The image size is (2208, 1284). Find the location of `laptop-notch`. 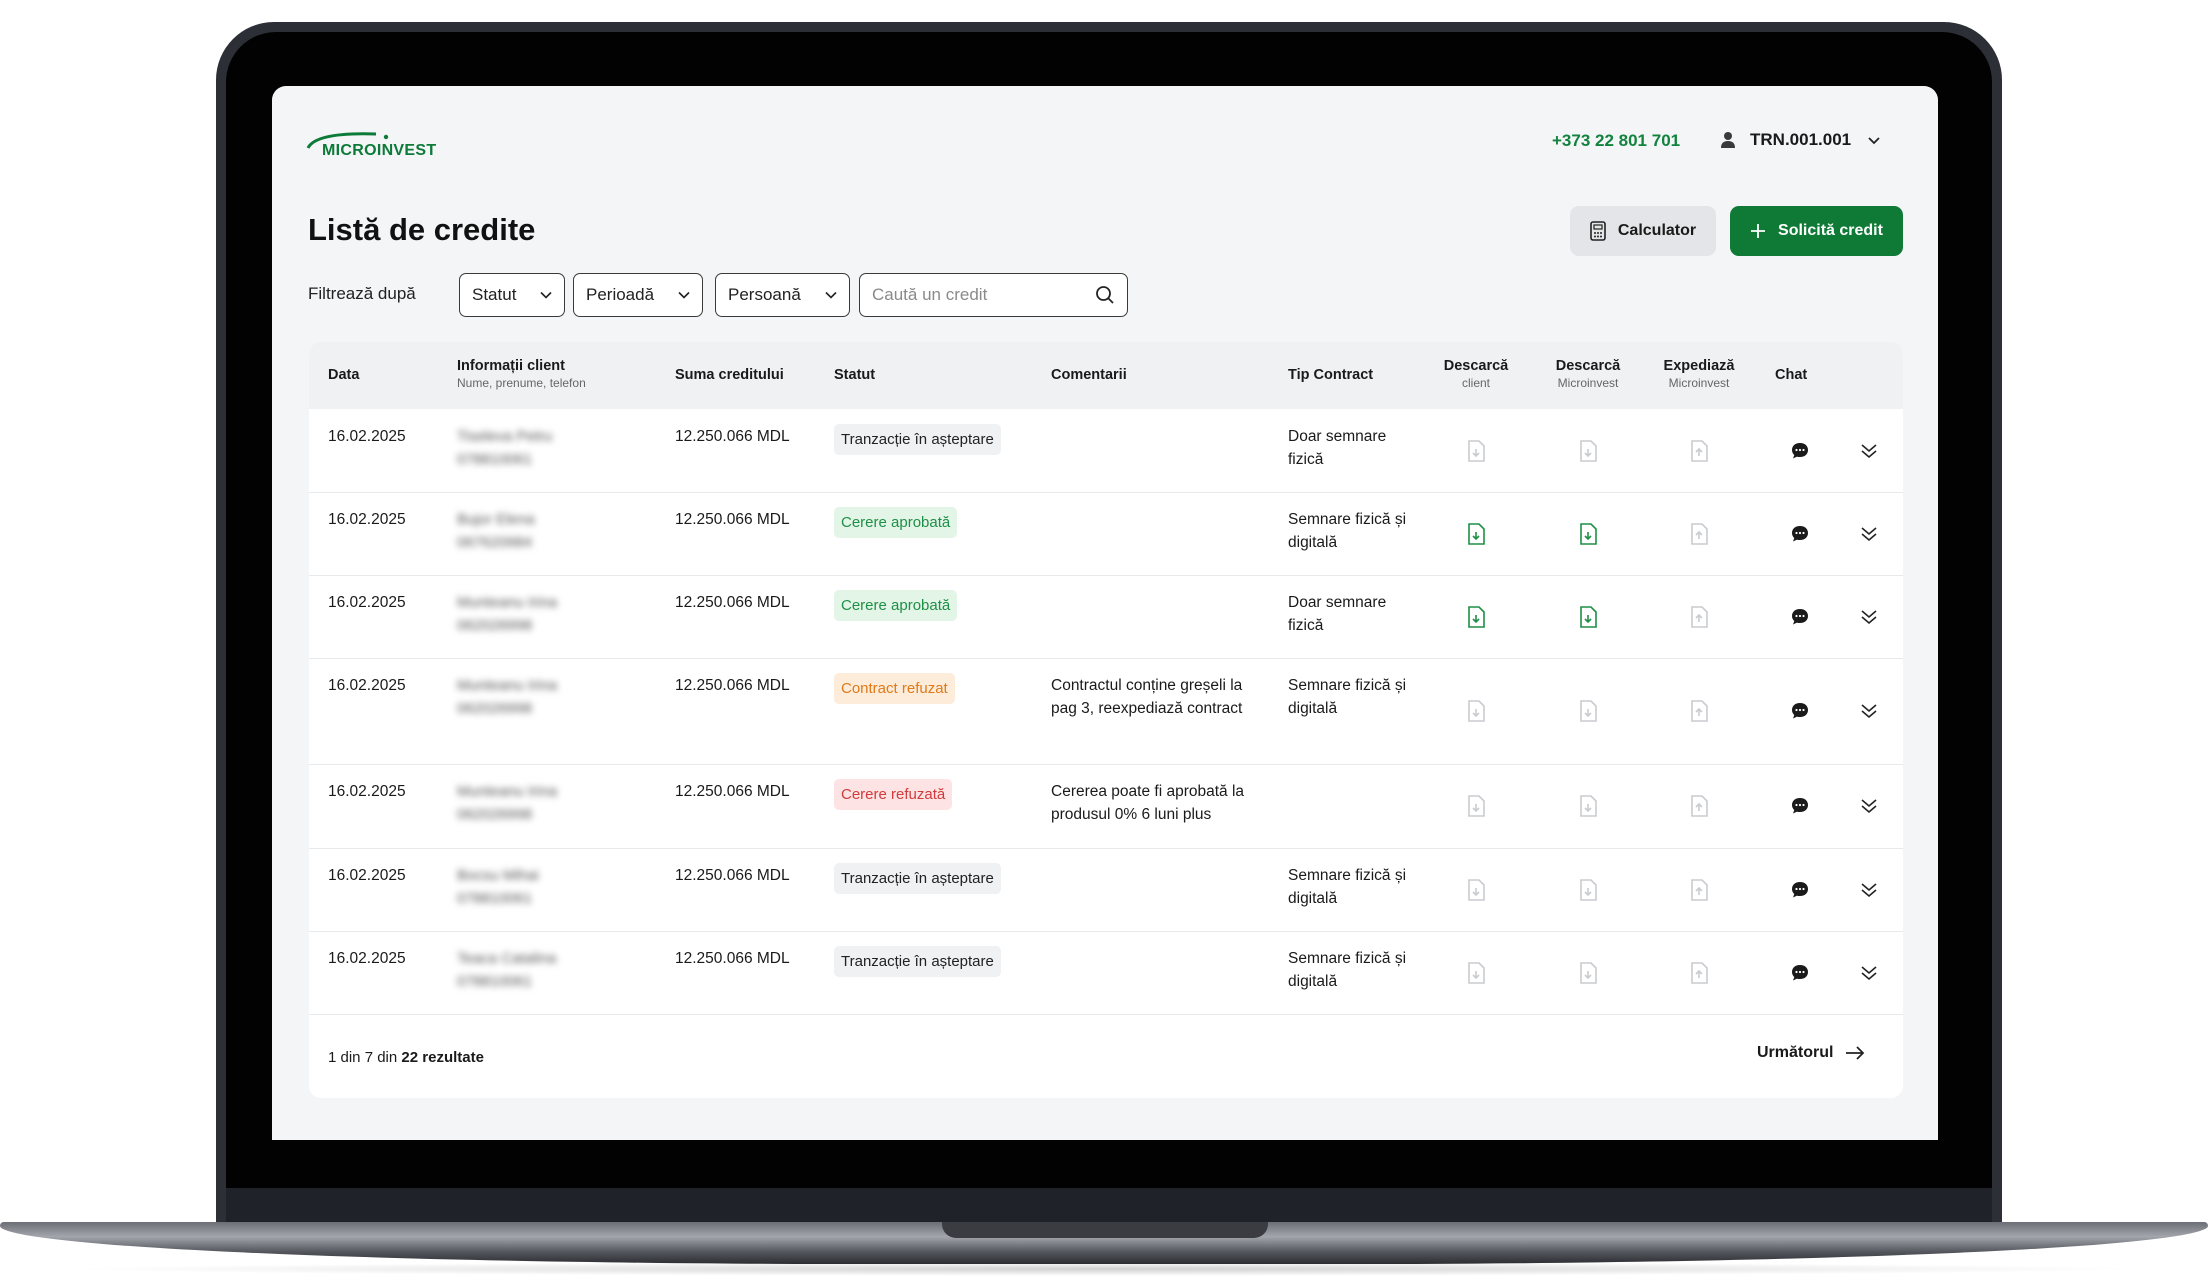

laptop-notch is located at coordinates (1105, 1230).